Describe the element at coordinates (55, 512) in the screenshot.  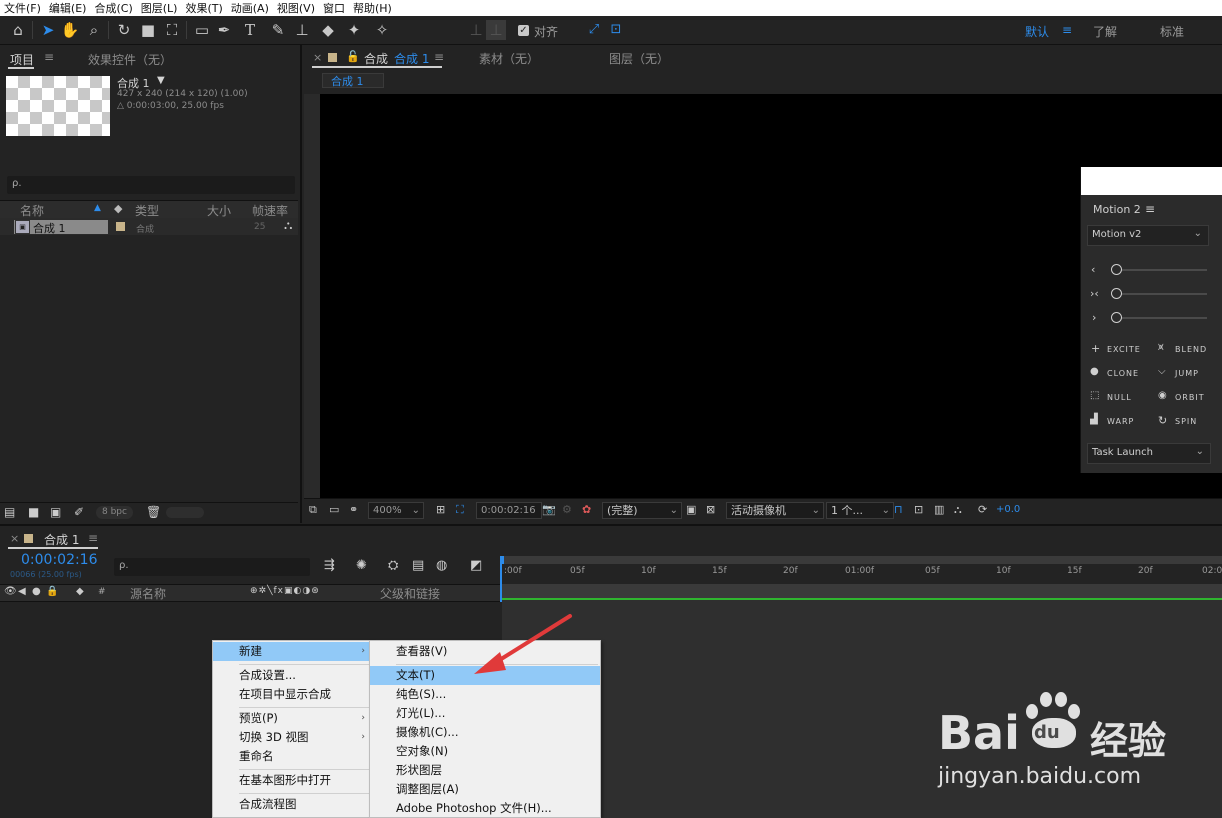
I see `new-comp-icon: ▣` at that location.